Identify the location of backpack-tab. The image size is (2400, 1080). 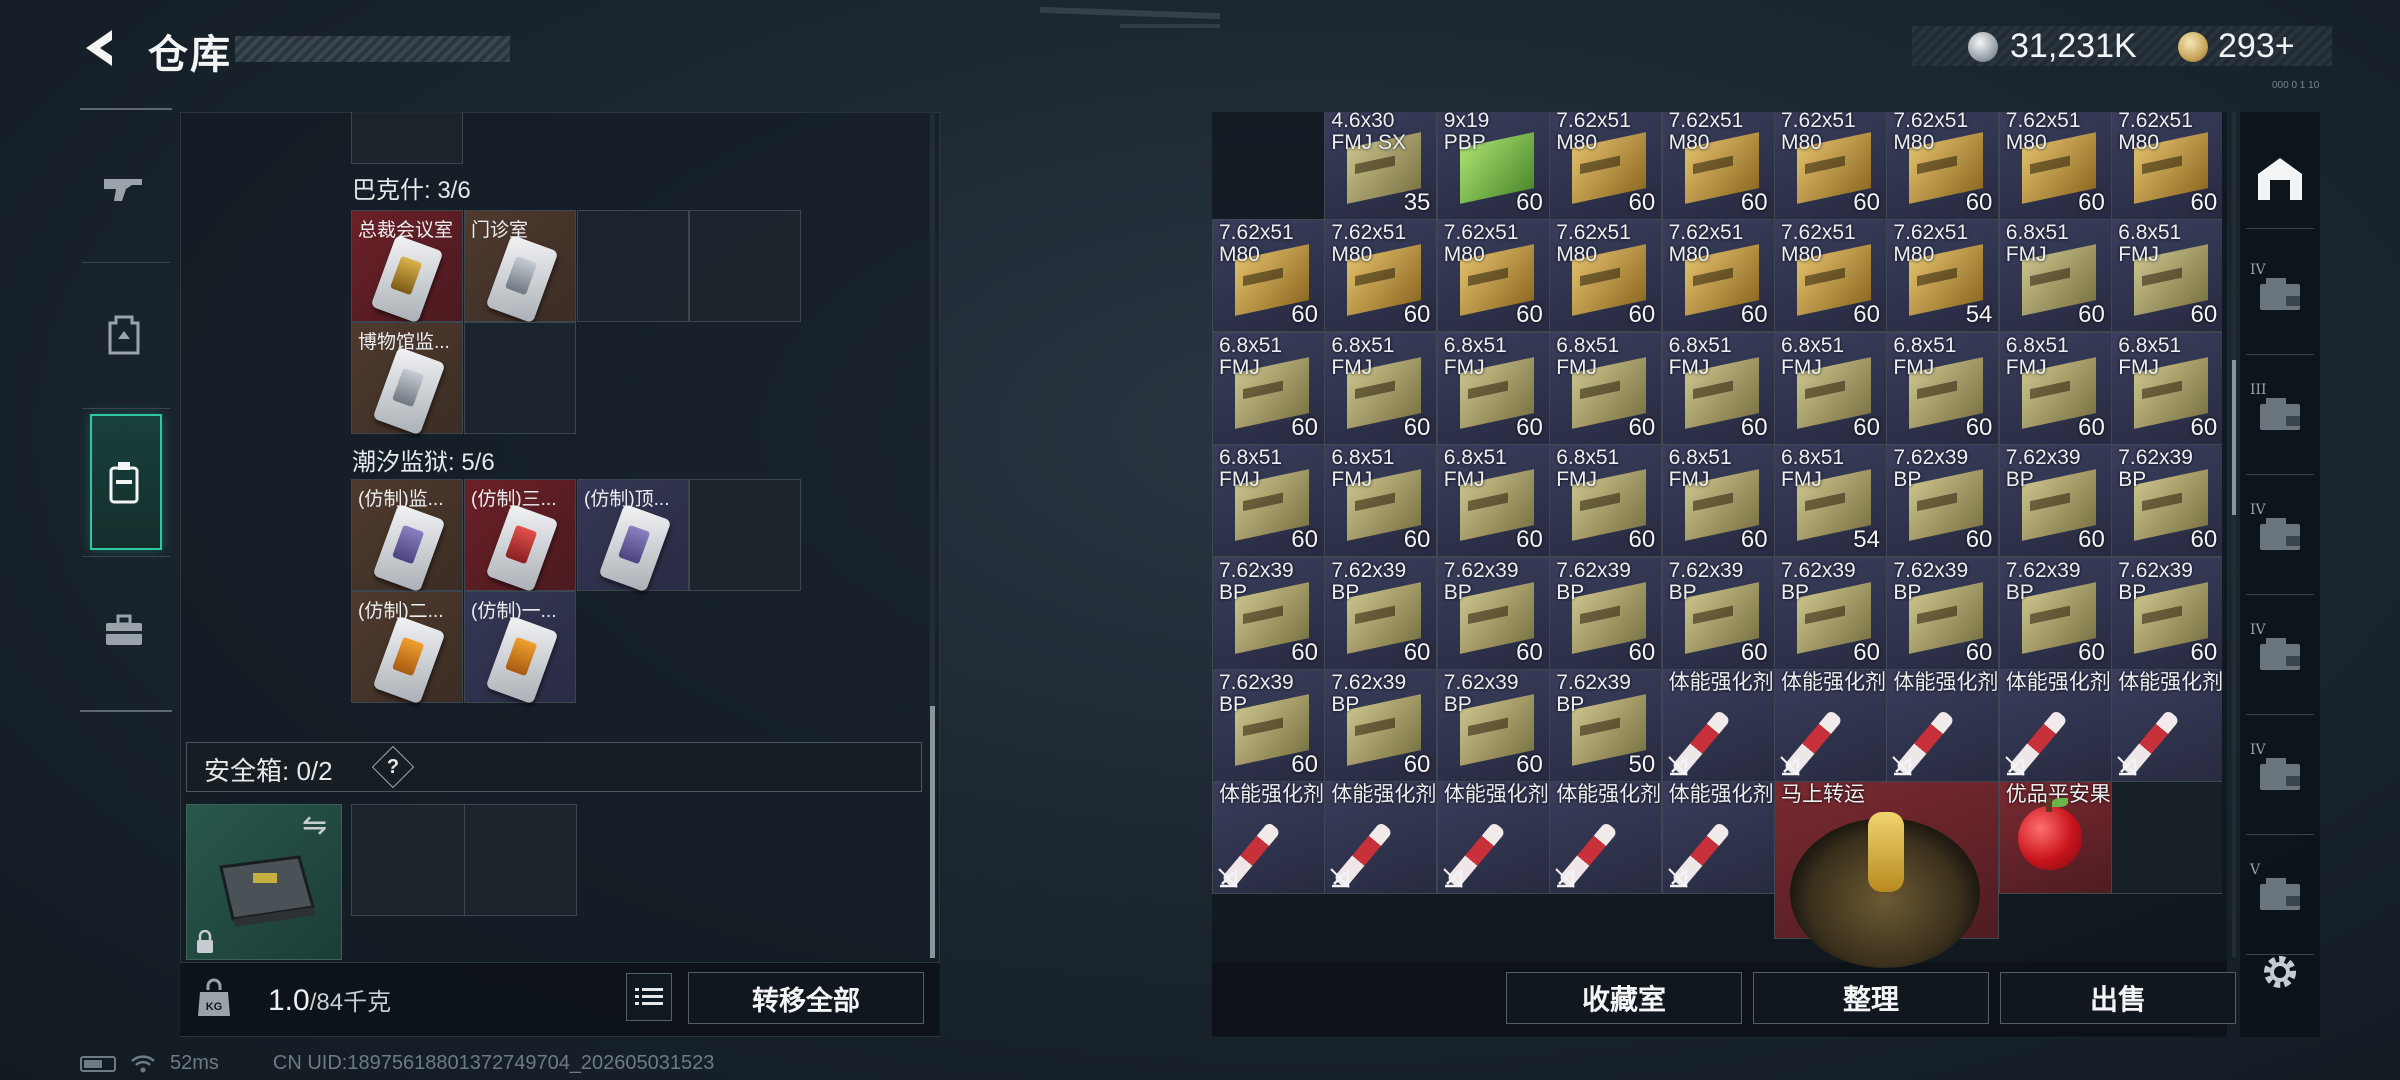
(124, 334).